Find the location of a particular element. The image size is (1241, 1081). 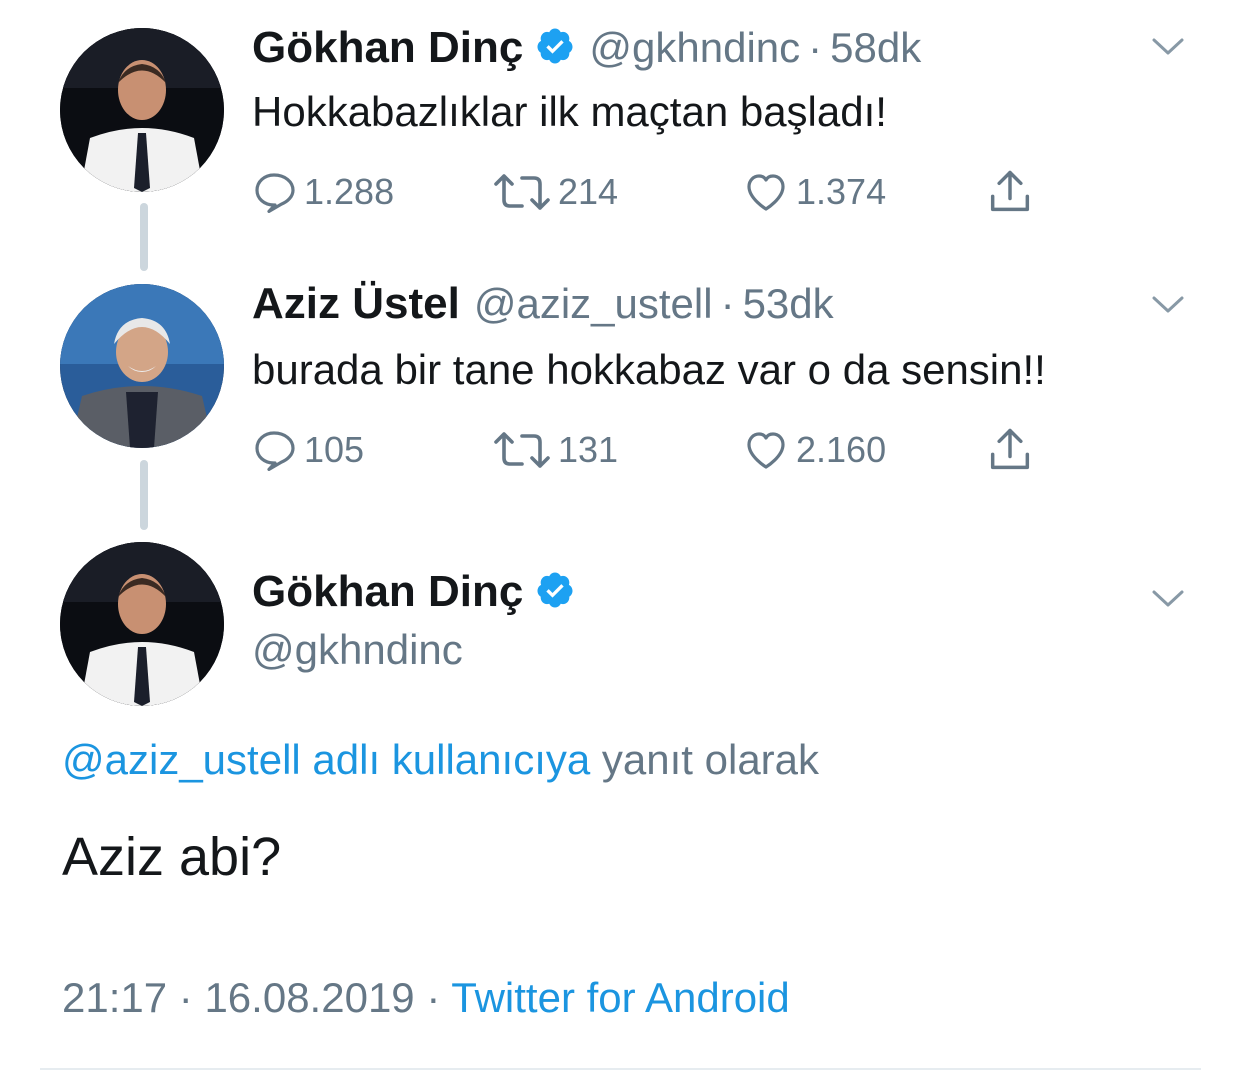

like-count: 1.374 is located at coordinates (841, 191).